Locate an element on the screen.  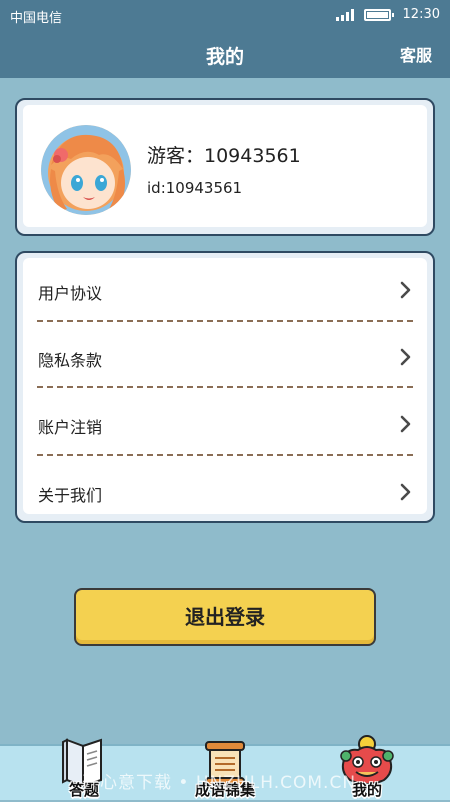
battery-icon is located at coordinates (379, 15).